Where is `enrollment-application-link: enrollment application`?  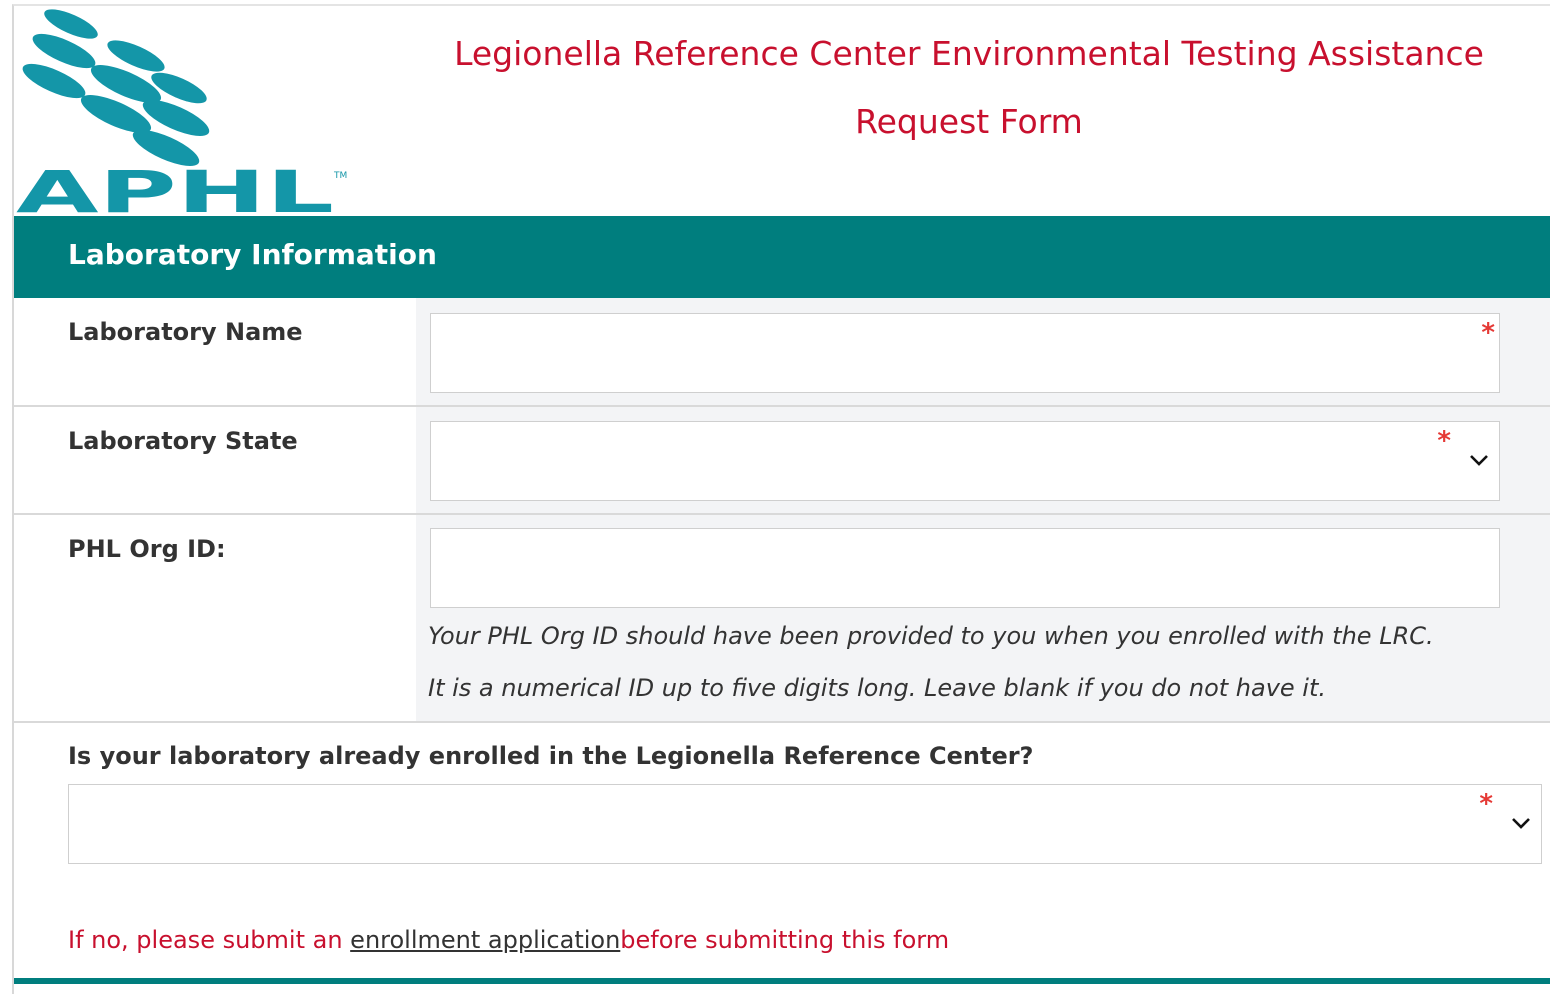 enrollment-application-link: enrollment application is located at coordinates (485, 940).